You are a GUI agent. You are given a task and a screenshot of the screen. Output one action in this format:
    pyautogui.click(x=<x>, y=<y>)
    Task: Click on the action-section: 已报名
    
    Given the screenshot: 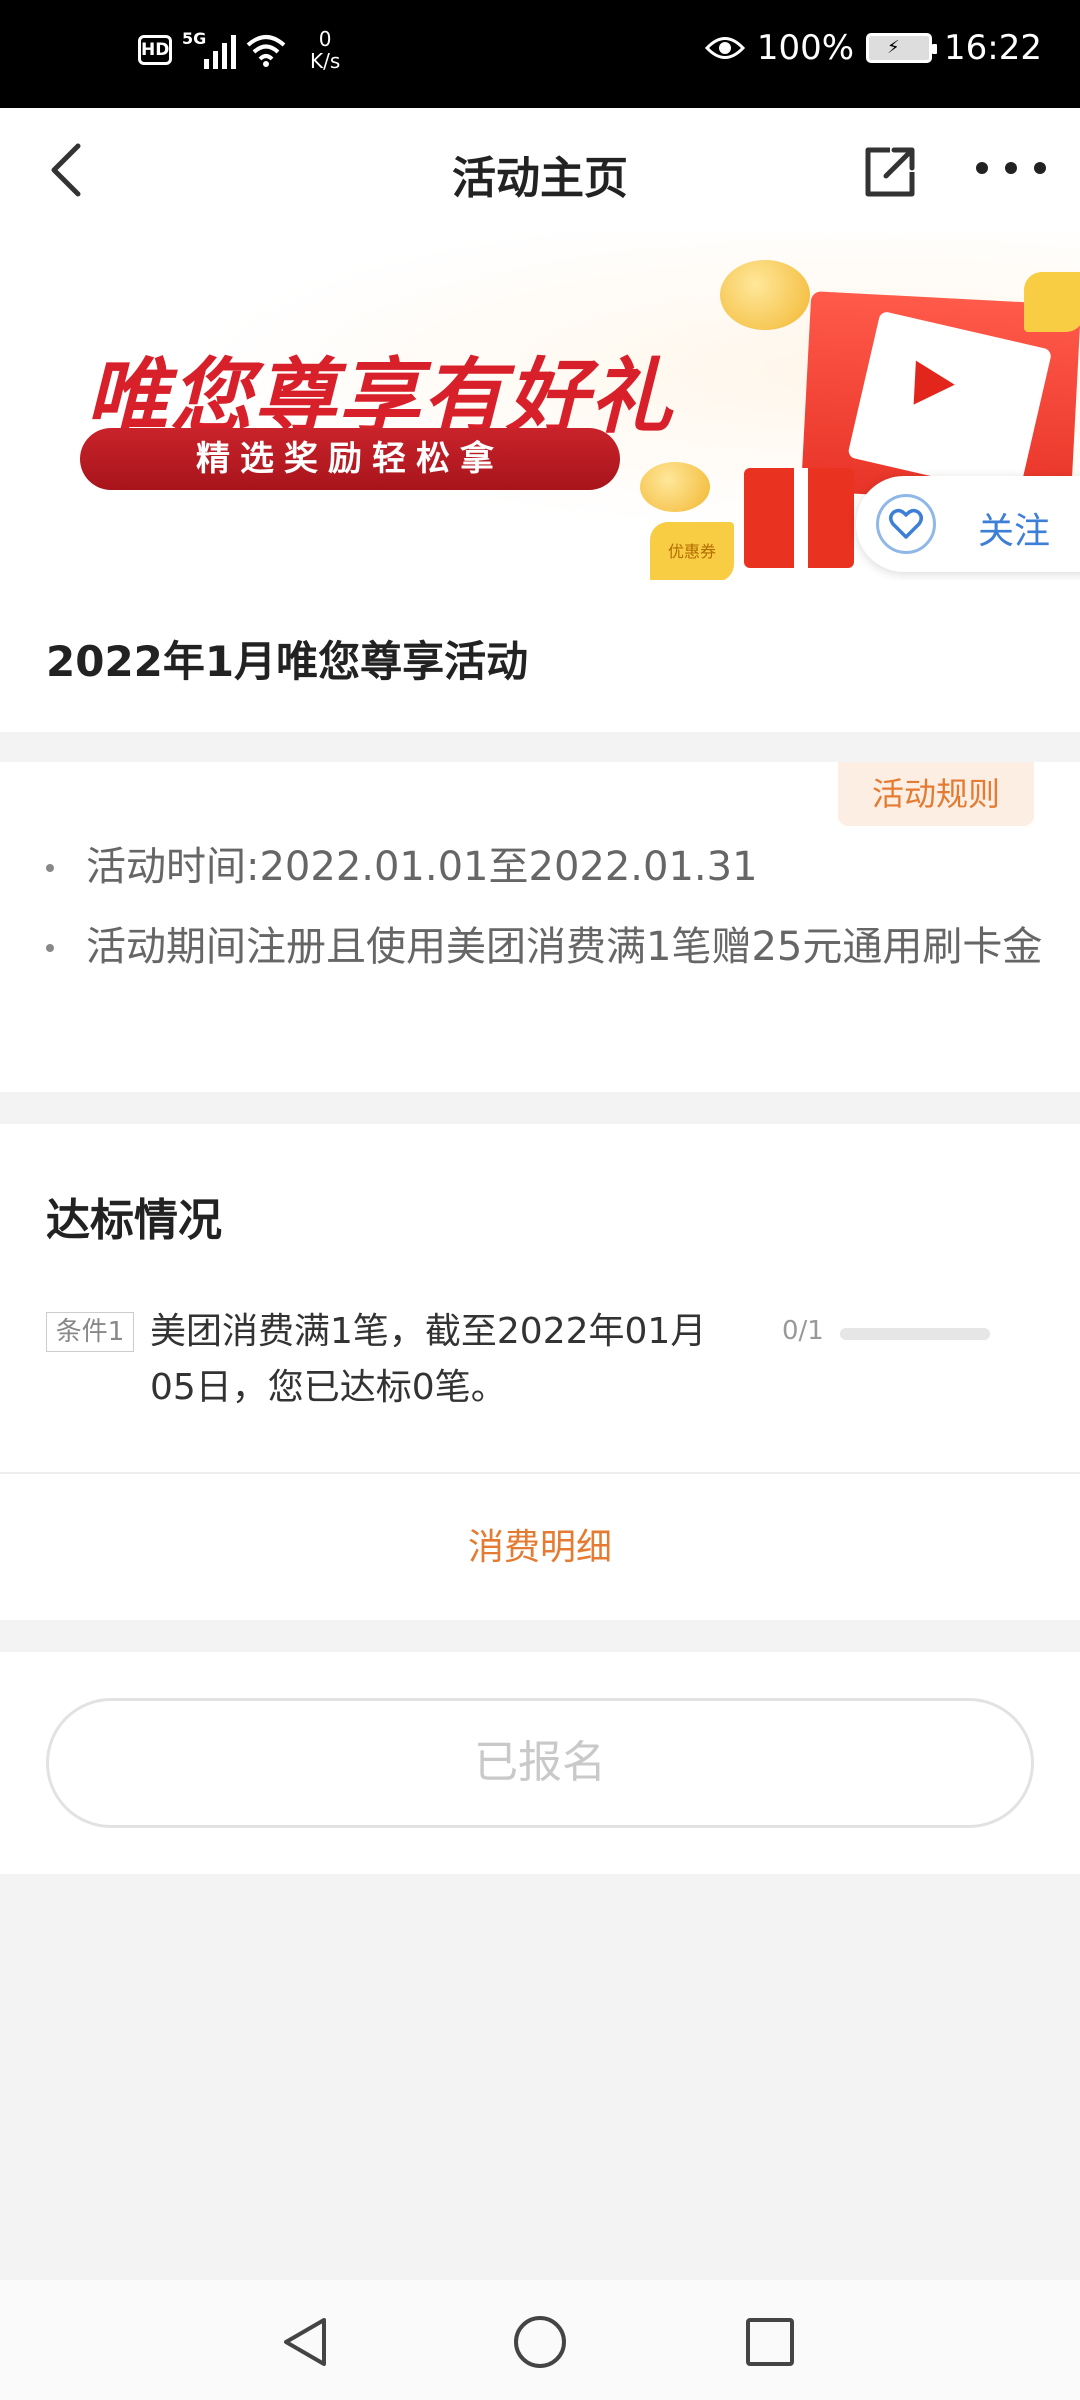 What is the action you would take?
    pyautogui.click(x=540, y=1763)
    